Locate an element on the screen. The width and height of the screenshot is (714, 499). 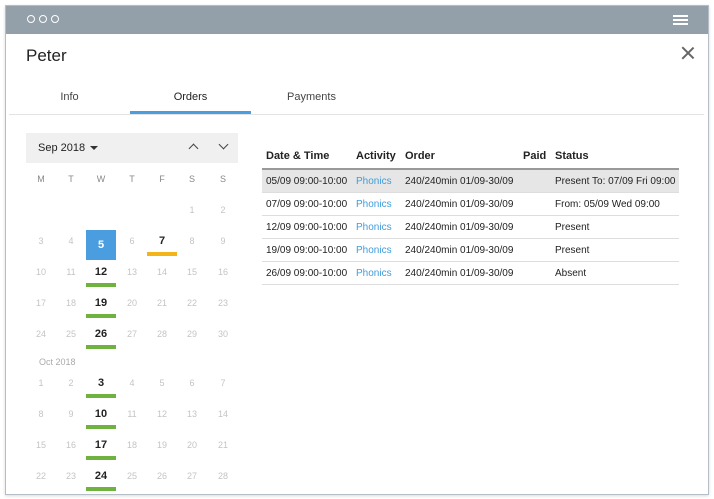
calendar-day: 29 is located at coordinates (192, 334).